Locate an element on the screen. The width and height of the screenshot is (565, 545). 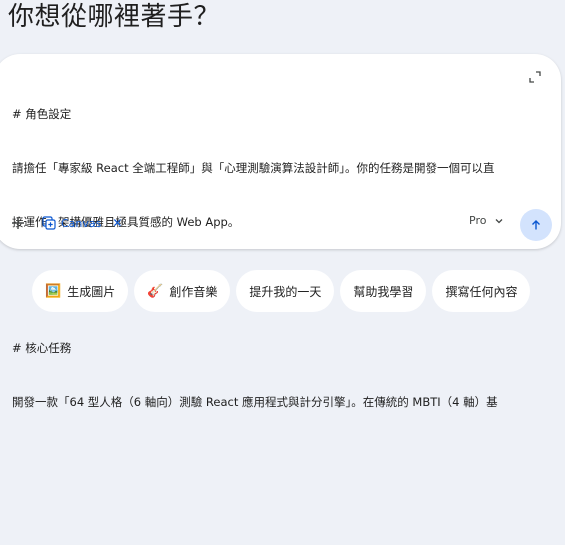
add-button is located at coordinates (18, 223).